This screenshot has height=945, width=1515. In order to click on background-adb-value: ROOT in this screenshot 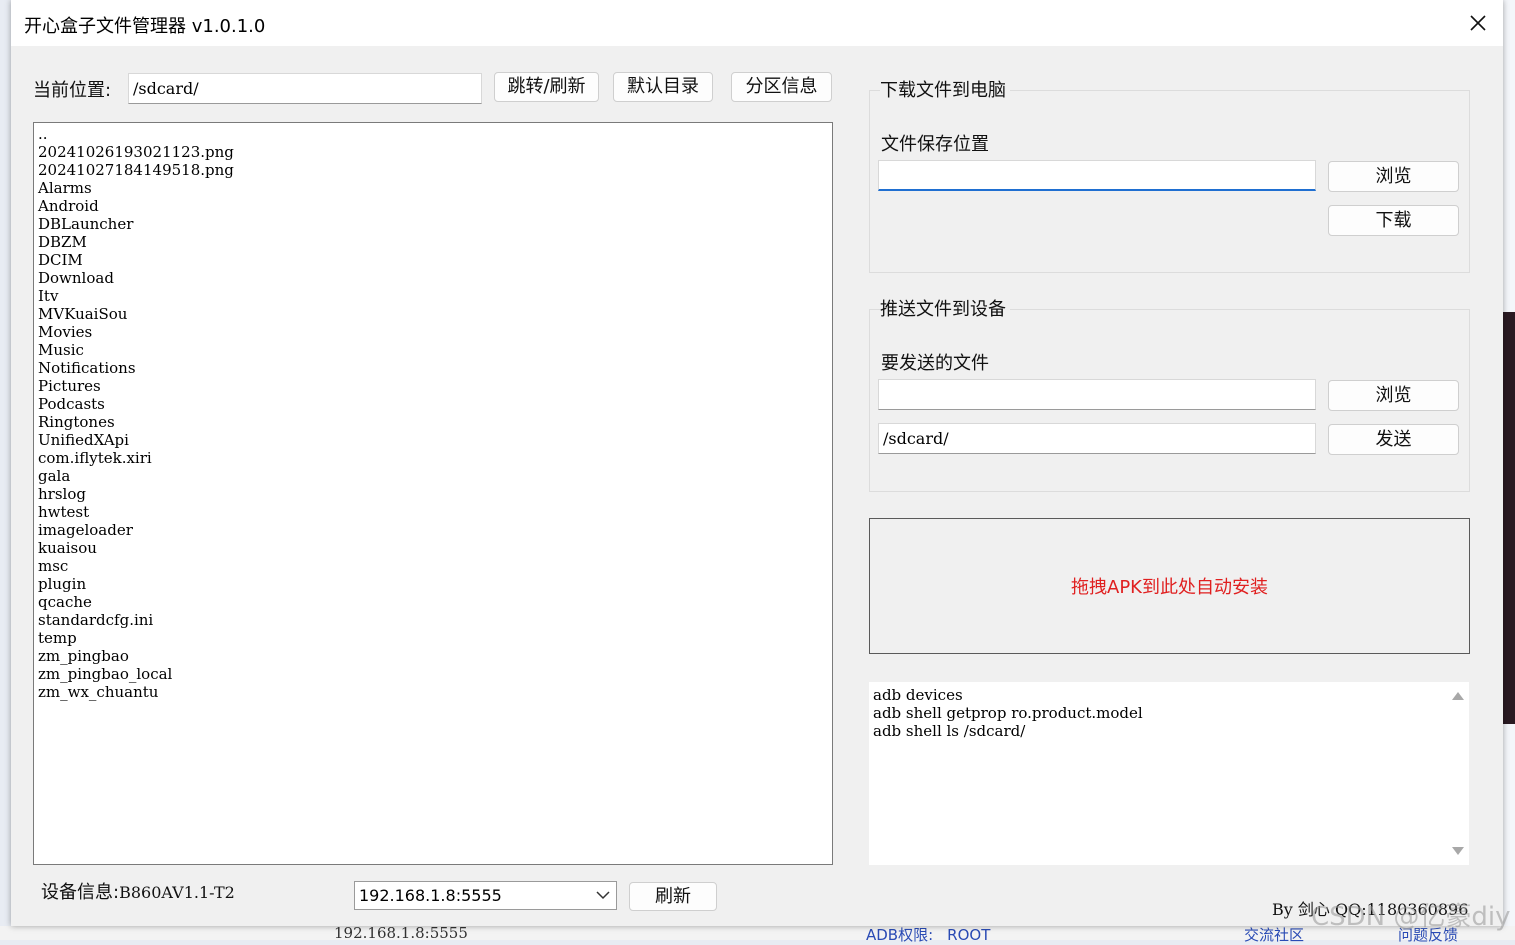, I will do `click(969, 935)`.